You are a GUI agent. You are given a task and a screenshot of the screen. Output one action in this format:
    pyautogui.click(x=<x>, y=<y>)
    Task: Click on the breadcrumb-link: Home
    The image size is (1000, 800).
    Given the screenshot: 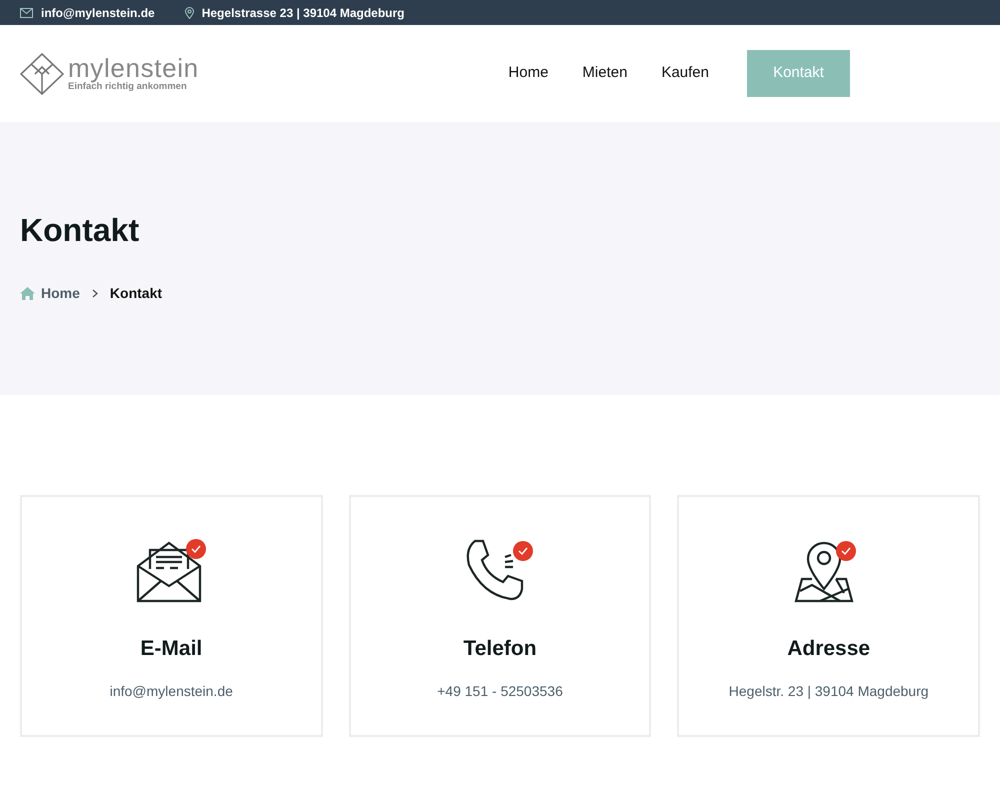 What is the action you would take?
    pyautogui.click(x=60, y=293)
    